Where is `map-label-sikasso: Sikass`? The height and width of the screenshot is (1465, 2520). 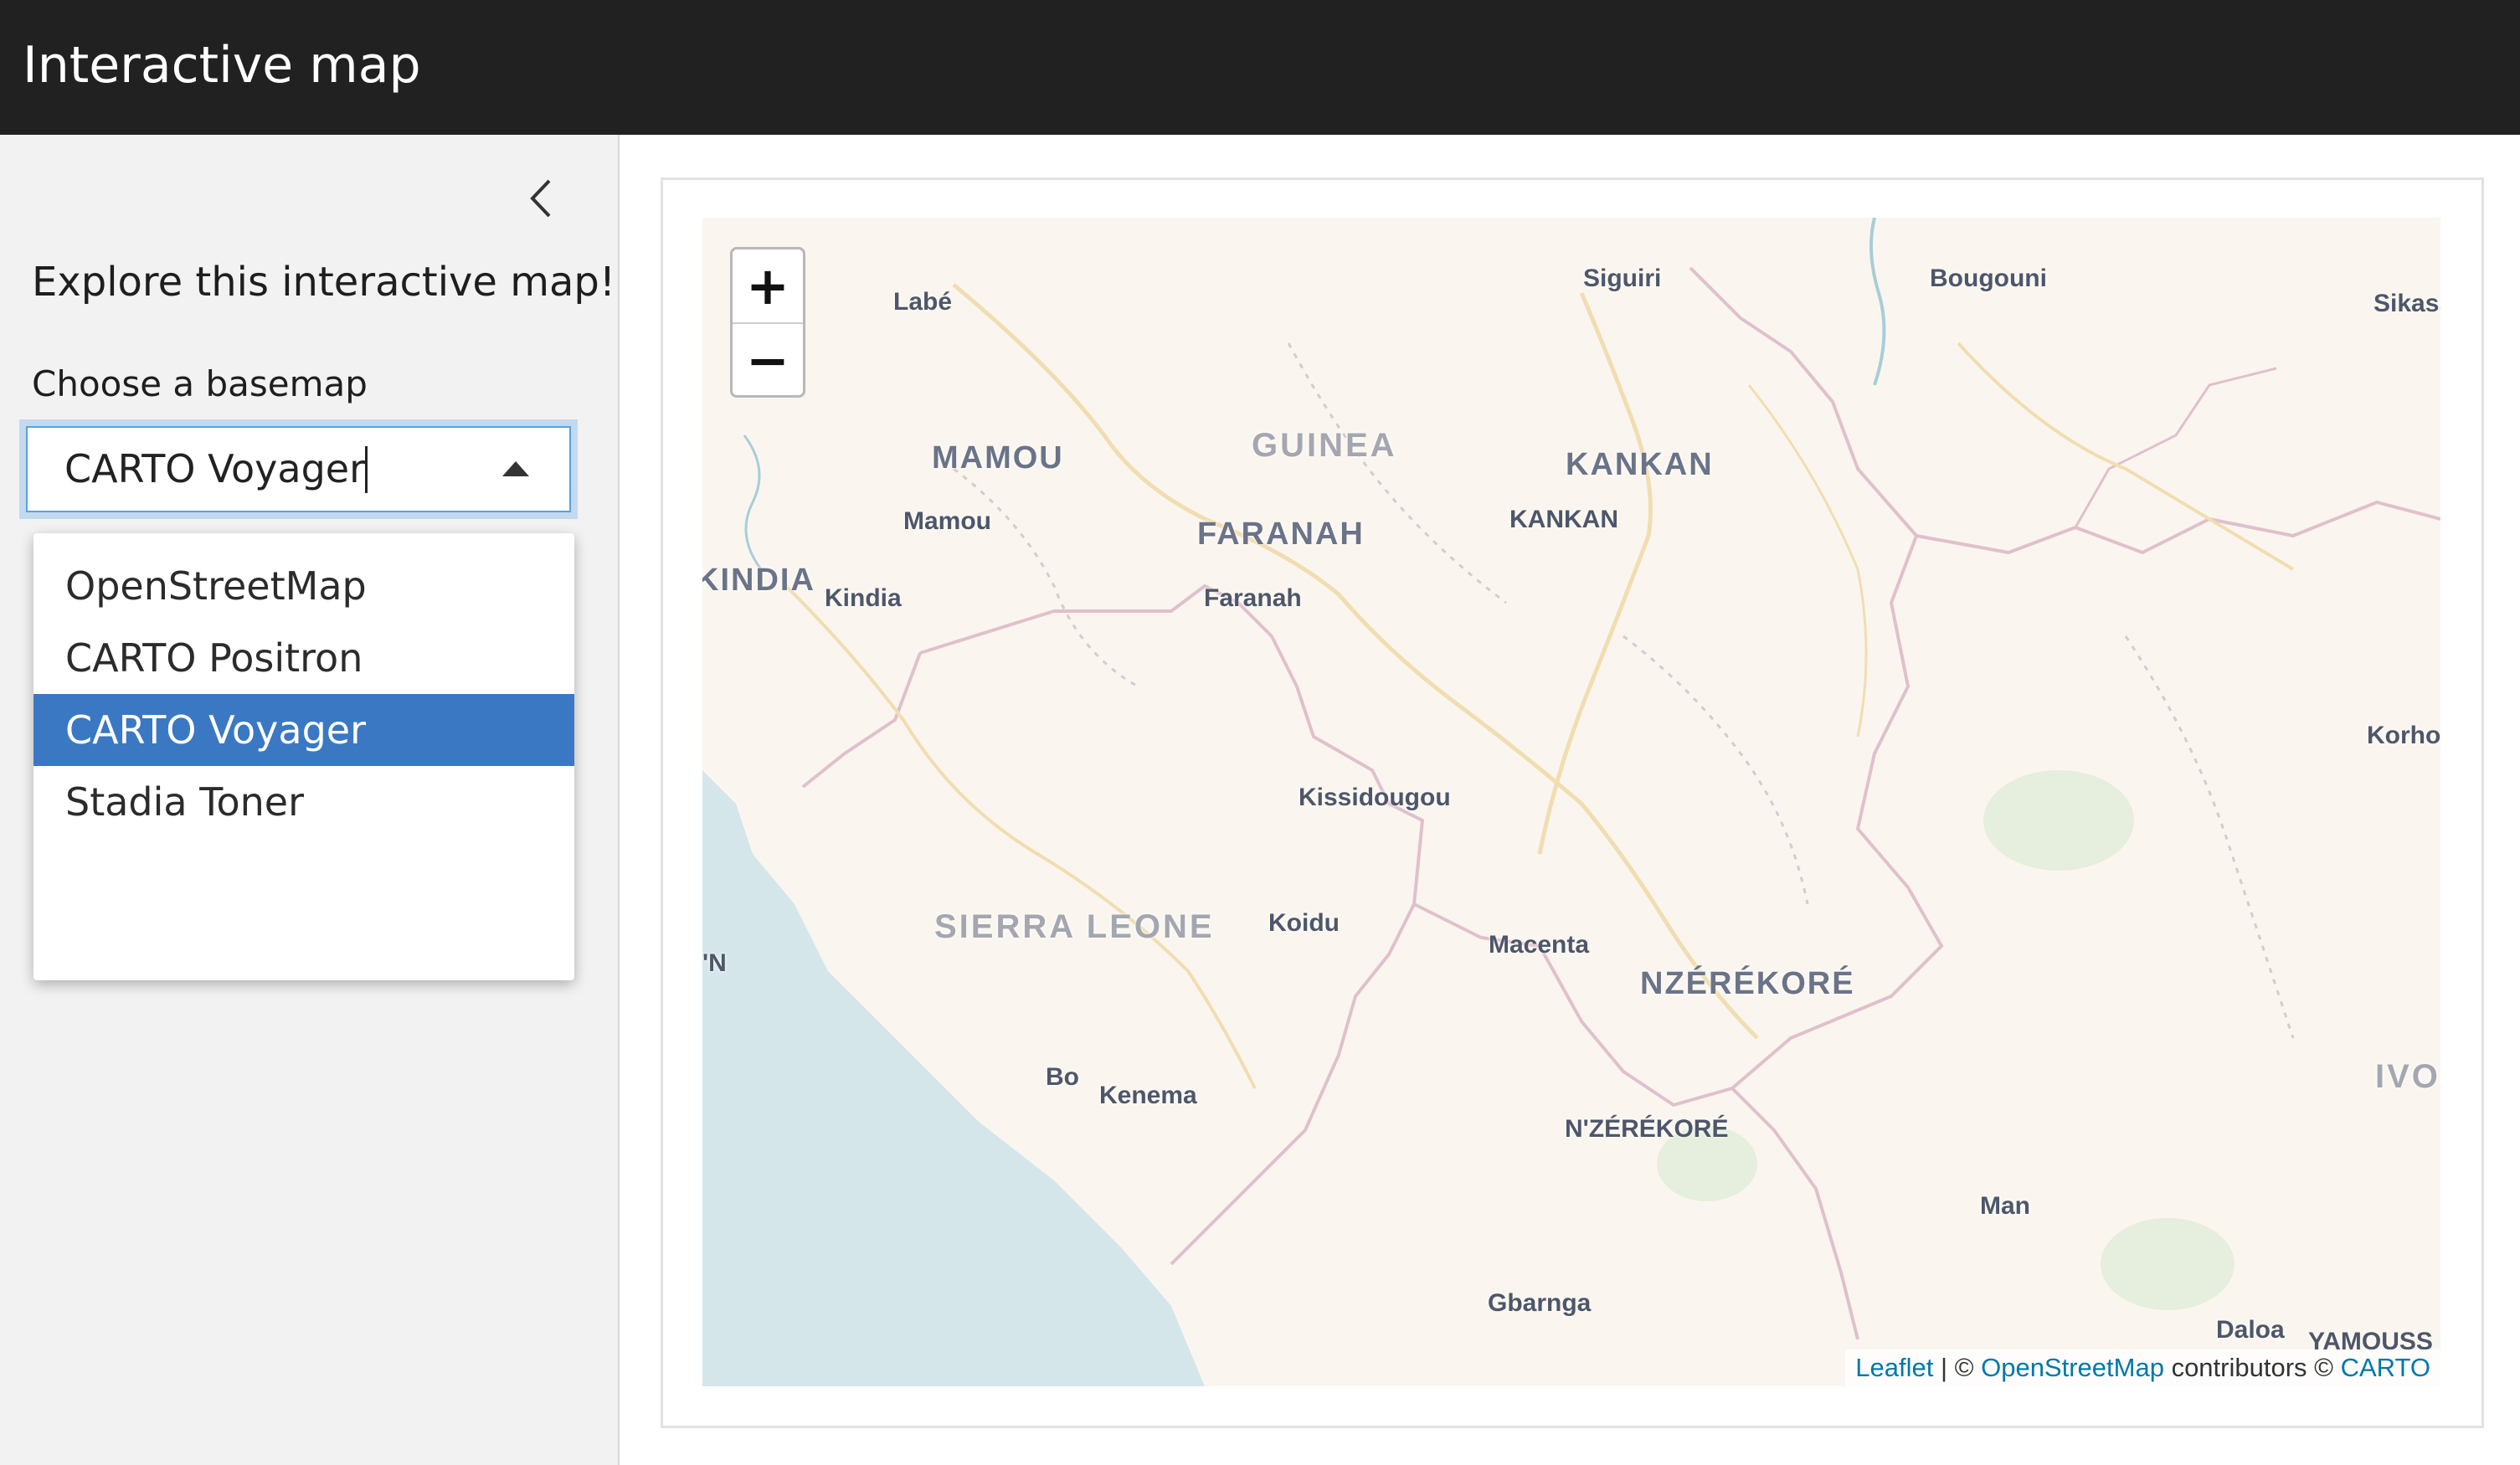 map-label-sikasso: Sikass is located at coordinates (2406, 303).